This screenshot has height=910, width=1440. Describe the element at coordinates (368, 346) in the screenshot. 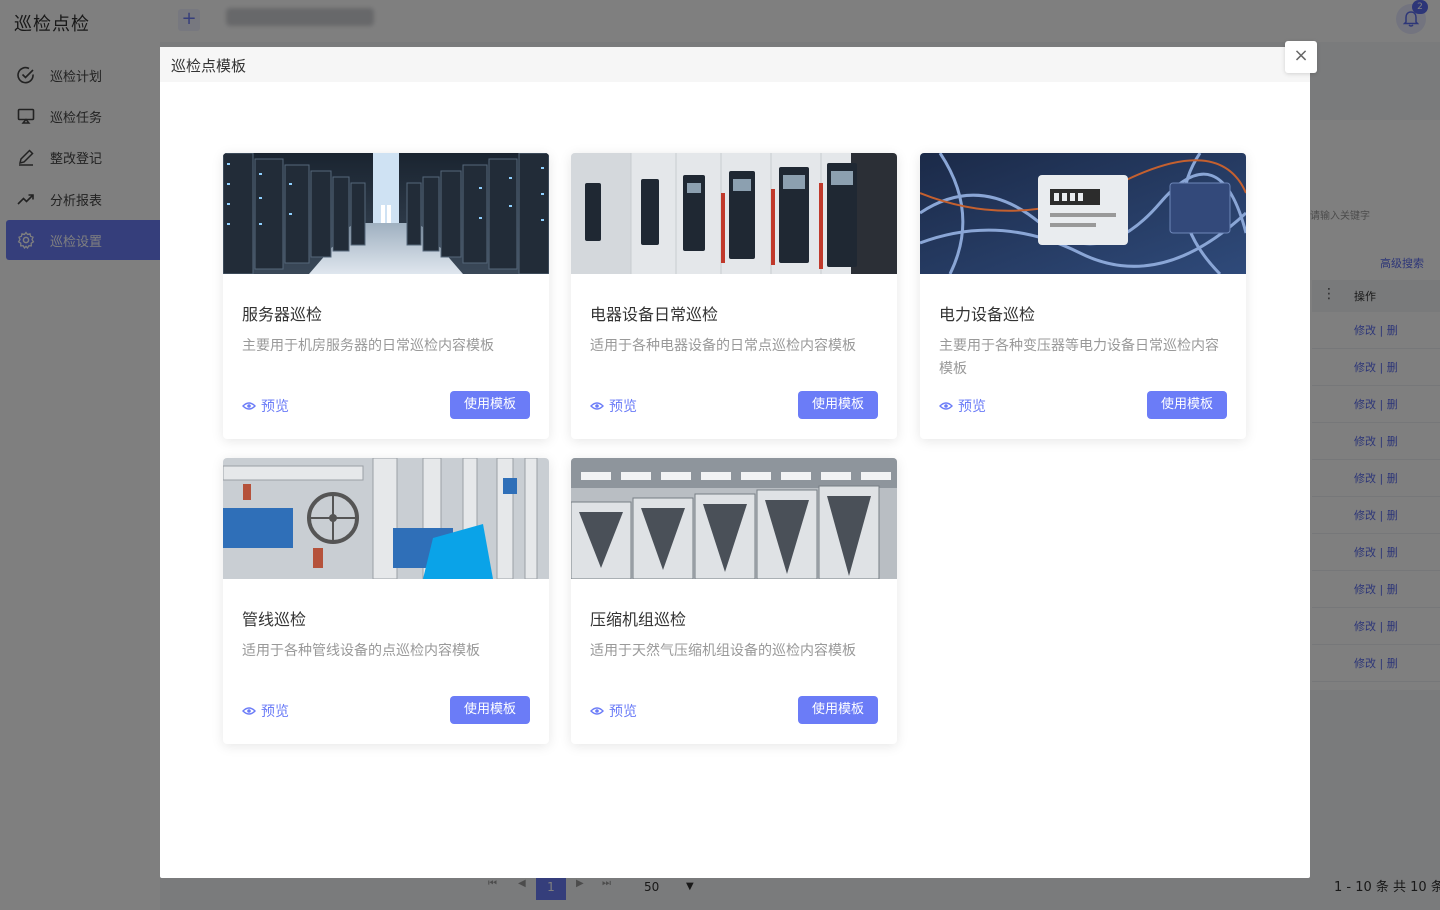

I see `card-description: 主要用于机房服务器的日常巡检内容模板` at that location.